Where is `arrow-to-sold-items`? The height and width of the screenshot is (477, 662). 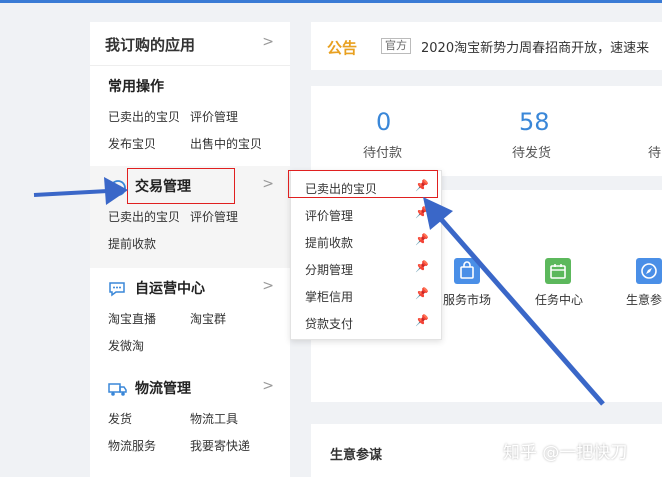 arrow-to-sold-items is located at coordinates (514, 301).